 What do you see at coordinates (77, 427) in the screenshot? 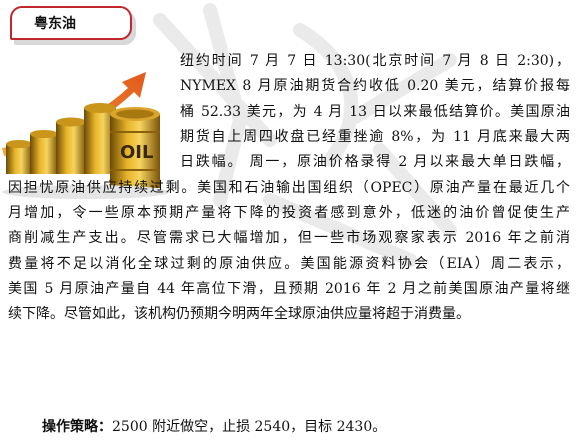
I see `strategy-label: 操作策略：` at bounding box center [77, 427].